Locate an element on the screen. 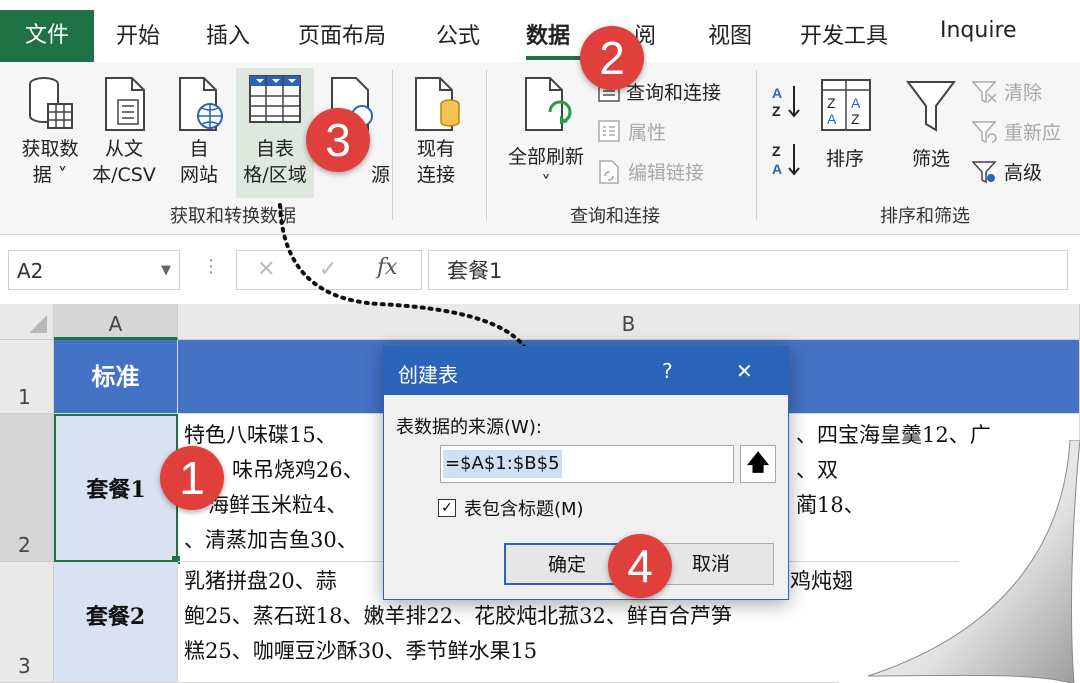  source-label: 表数据的来源(W): is located at coordinates (469, 427).